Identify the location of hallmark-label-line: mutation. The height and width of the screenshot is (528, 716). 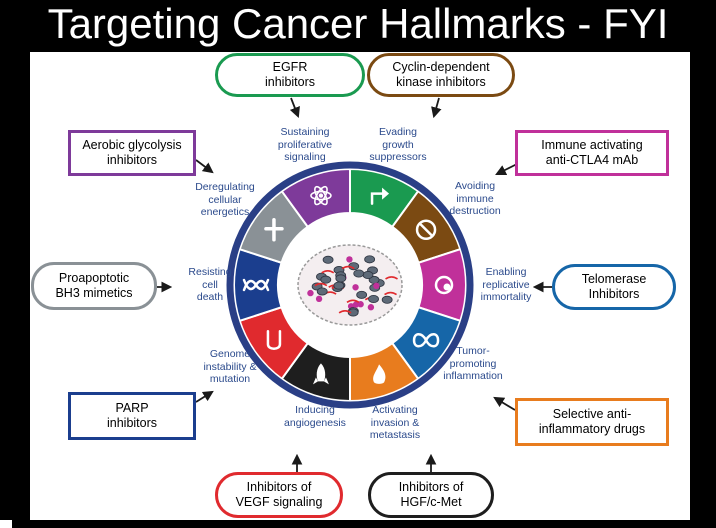
(230, 379).